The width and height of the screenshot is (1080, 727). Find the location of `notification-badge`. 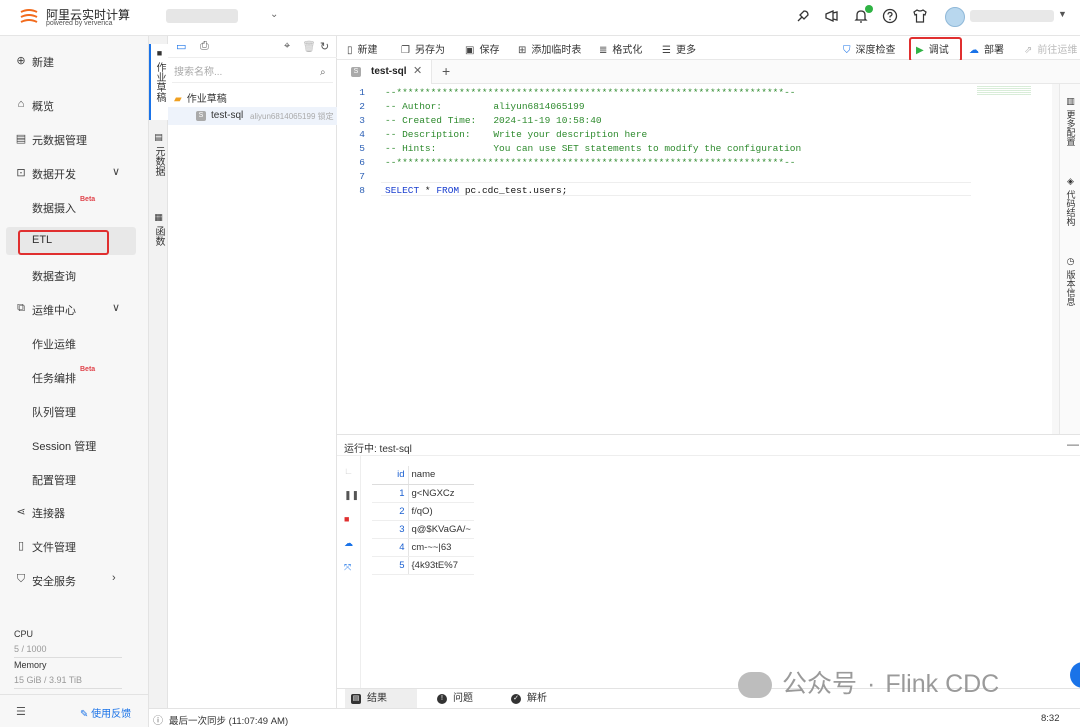

notification-badge is located at coordinates (869, 9).